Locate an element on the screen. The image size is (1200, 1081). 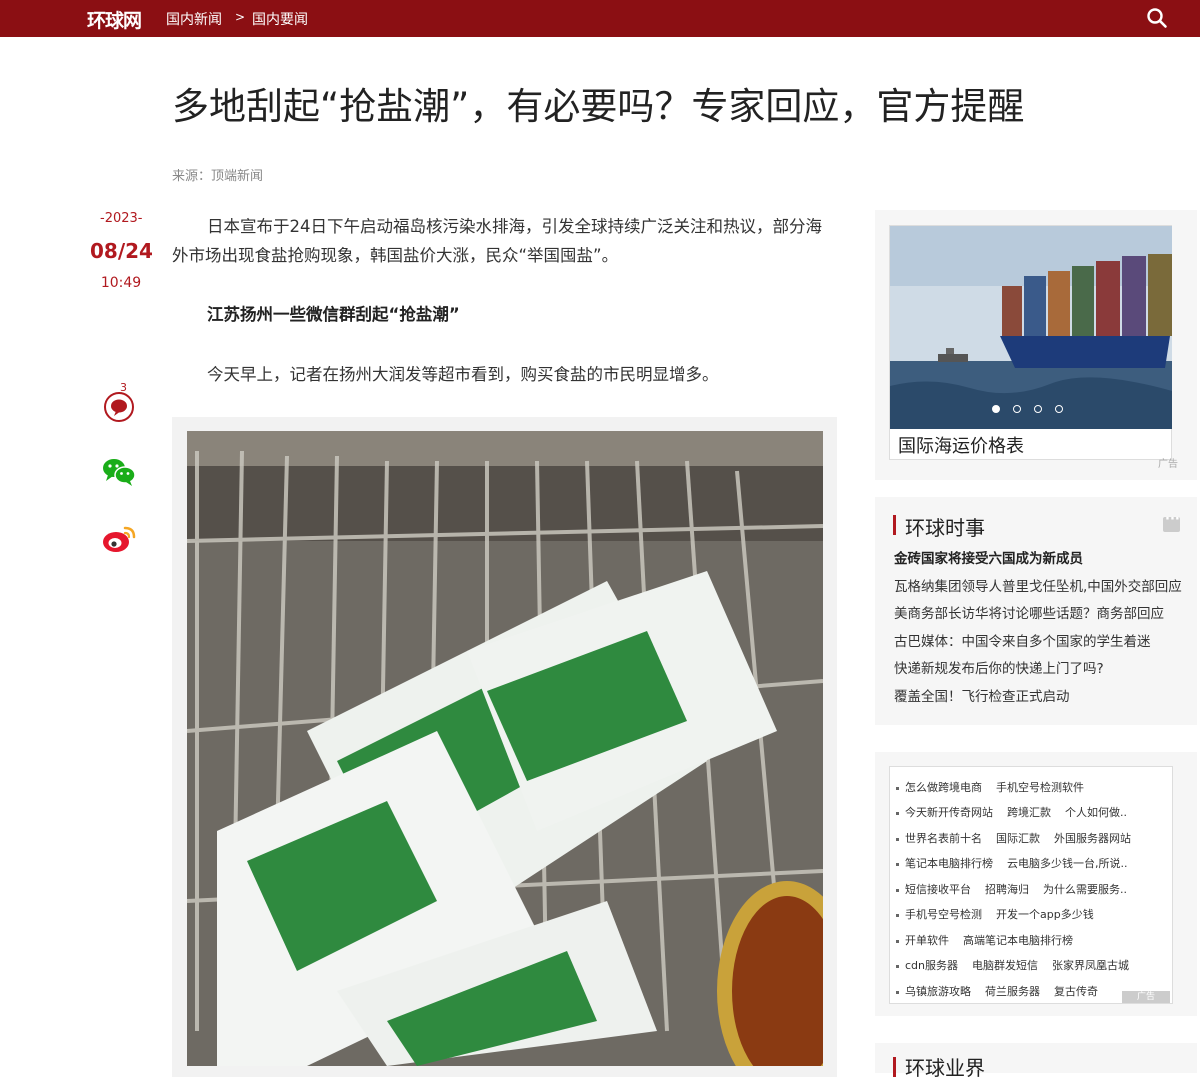
link-row: 短信接收平台 招聘海归 为什么需要服务.. is located at coordinates (1018, 889).